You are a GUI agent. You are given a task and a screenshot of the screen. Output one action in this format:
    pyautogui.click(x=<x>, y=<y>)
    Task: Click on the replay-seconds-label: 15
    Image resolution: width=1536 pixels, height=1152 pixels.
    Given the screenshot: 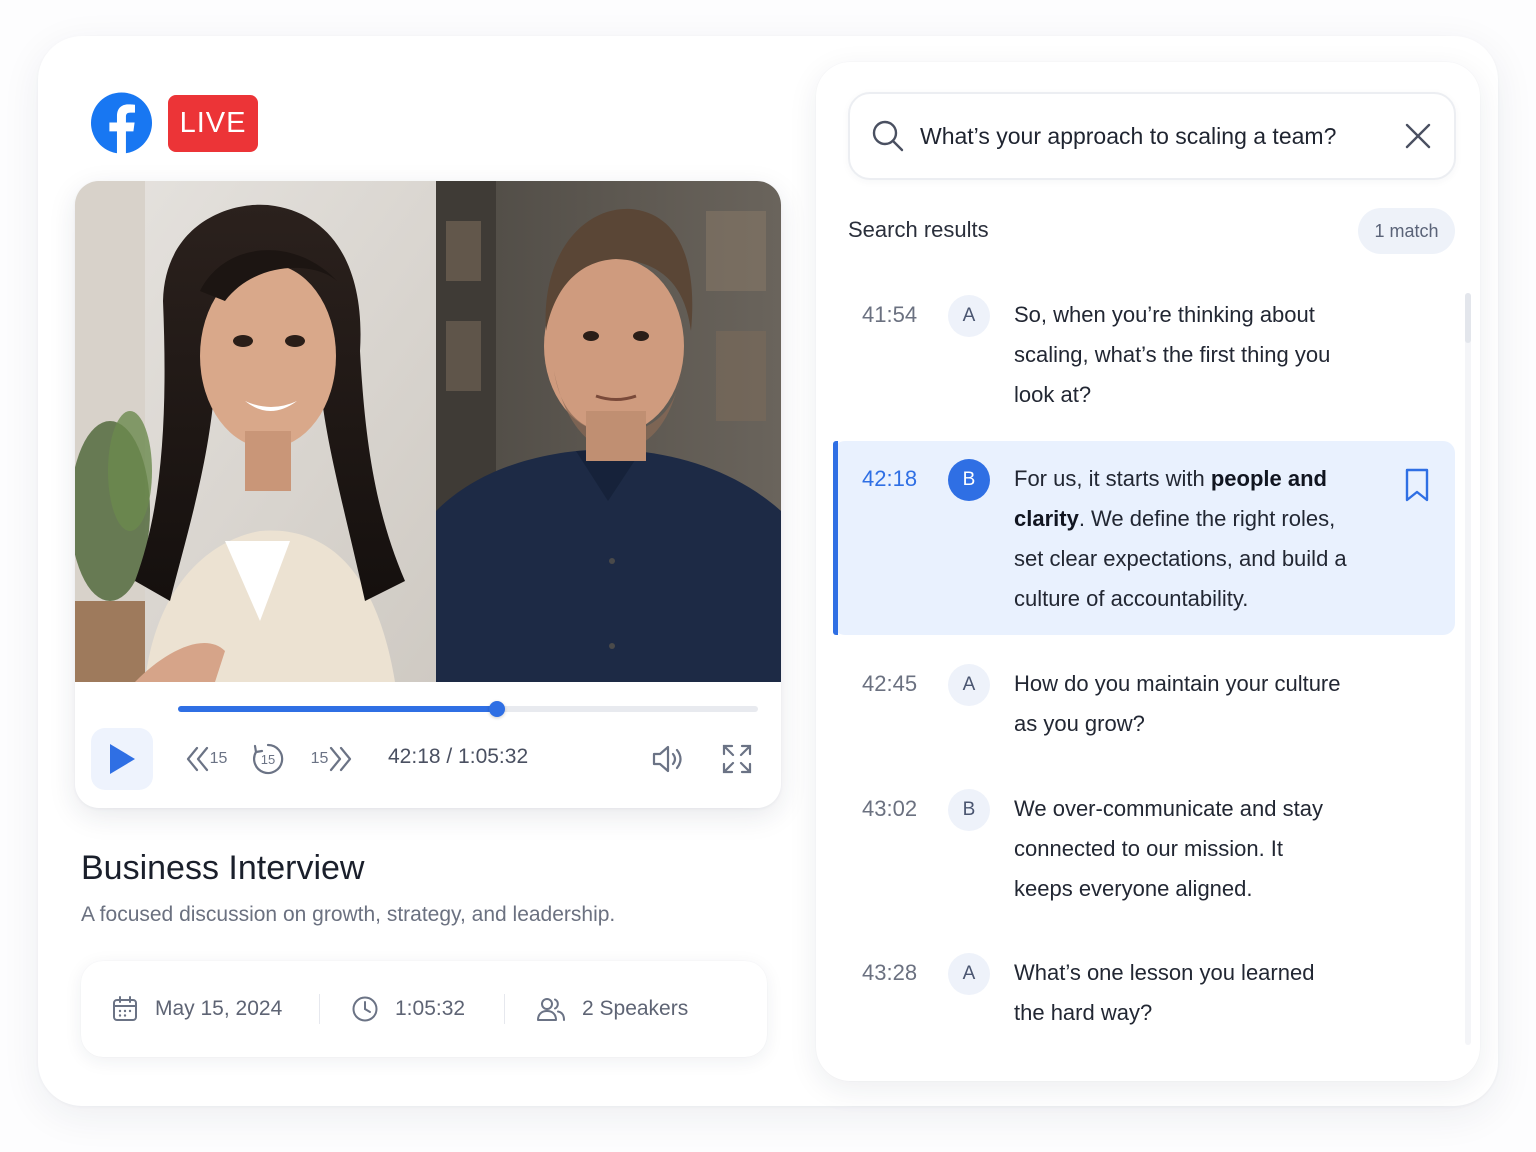 What is the action you would take?
    pyautogui.click(x=268, y=759)
    